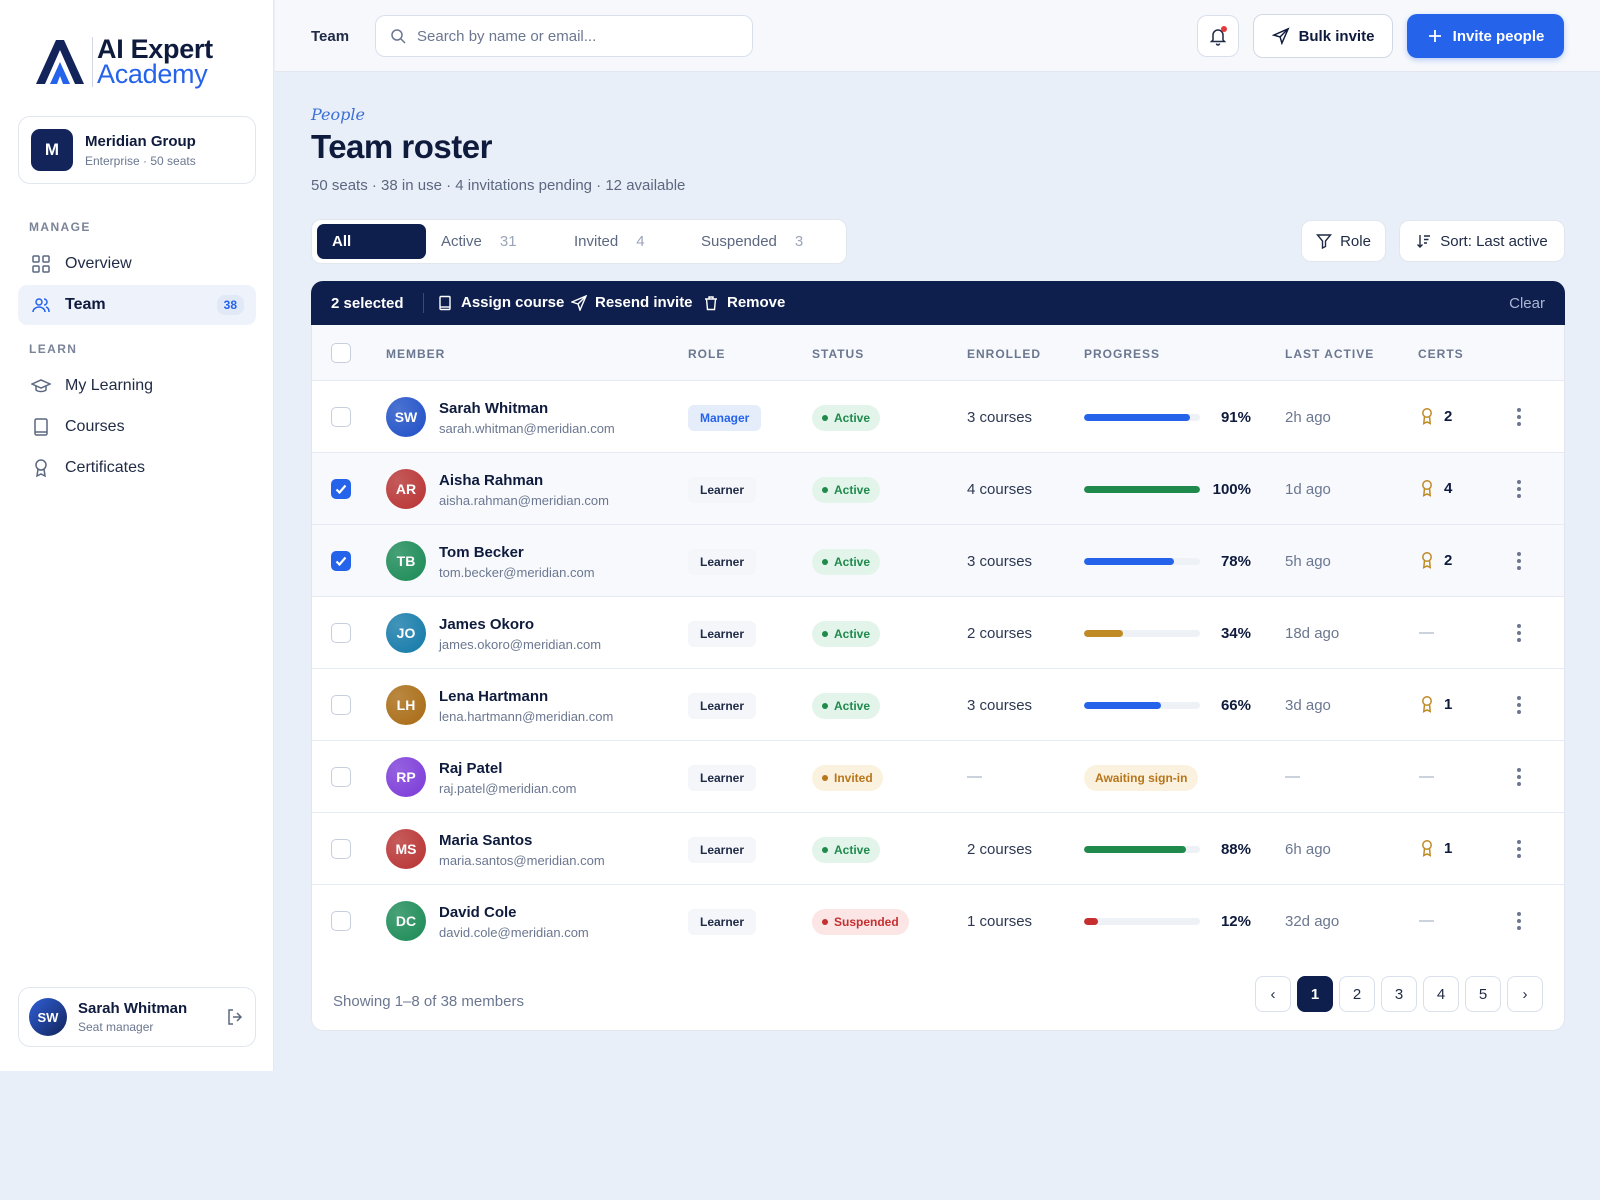 This screenshot has width=1600, height=1200. What do you see at coordinates (122, 62) in the screenshot?
I see `brand-logo: AI Expert Academy` at bounding box center [122, 62].